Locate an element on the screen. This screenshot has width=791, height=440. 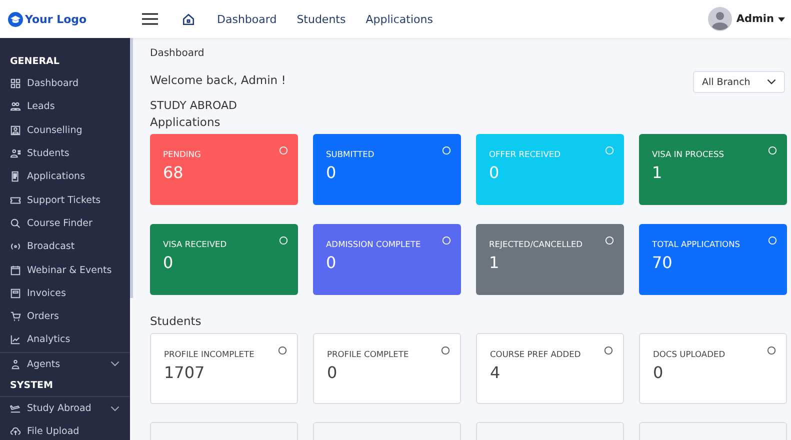
sidebar-item: File Upload is located at coordinates (65, 430).